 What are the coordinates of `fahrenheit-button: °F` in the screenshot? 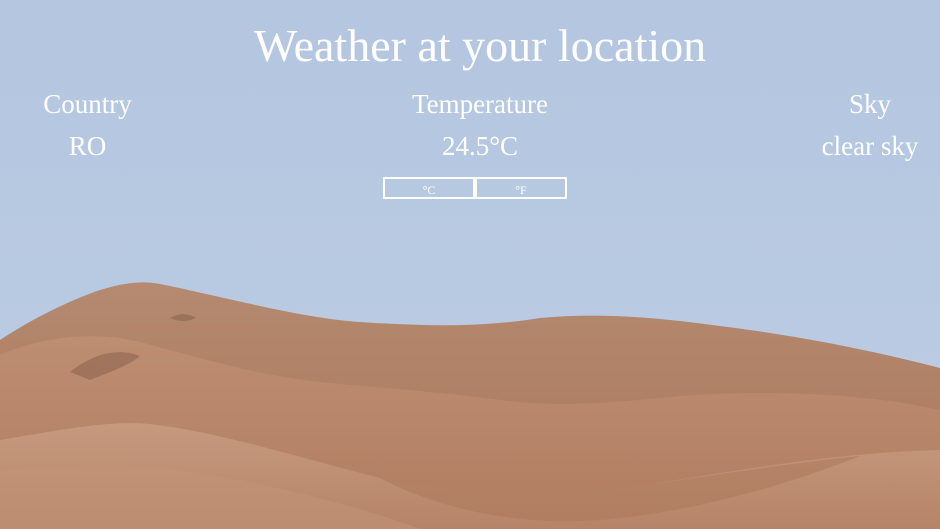 It's located at (521, 188).